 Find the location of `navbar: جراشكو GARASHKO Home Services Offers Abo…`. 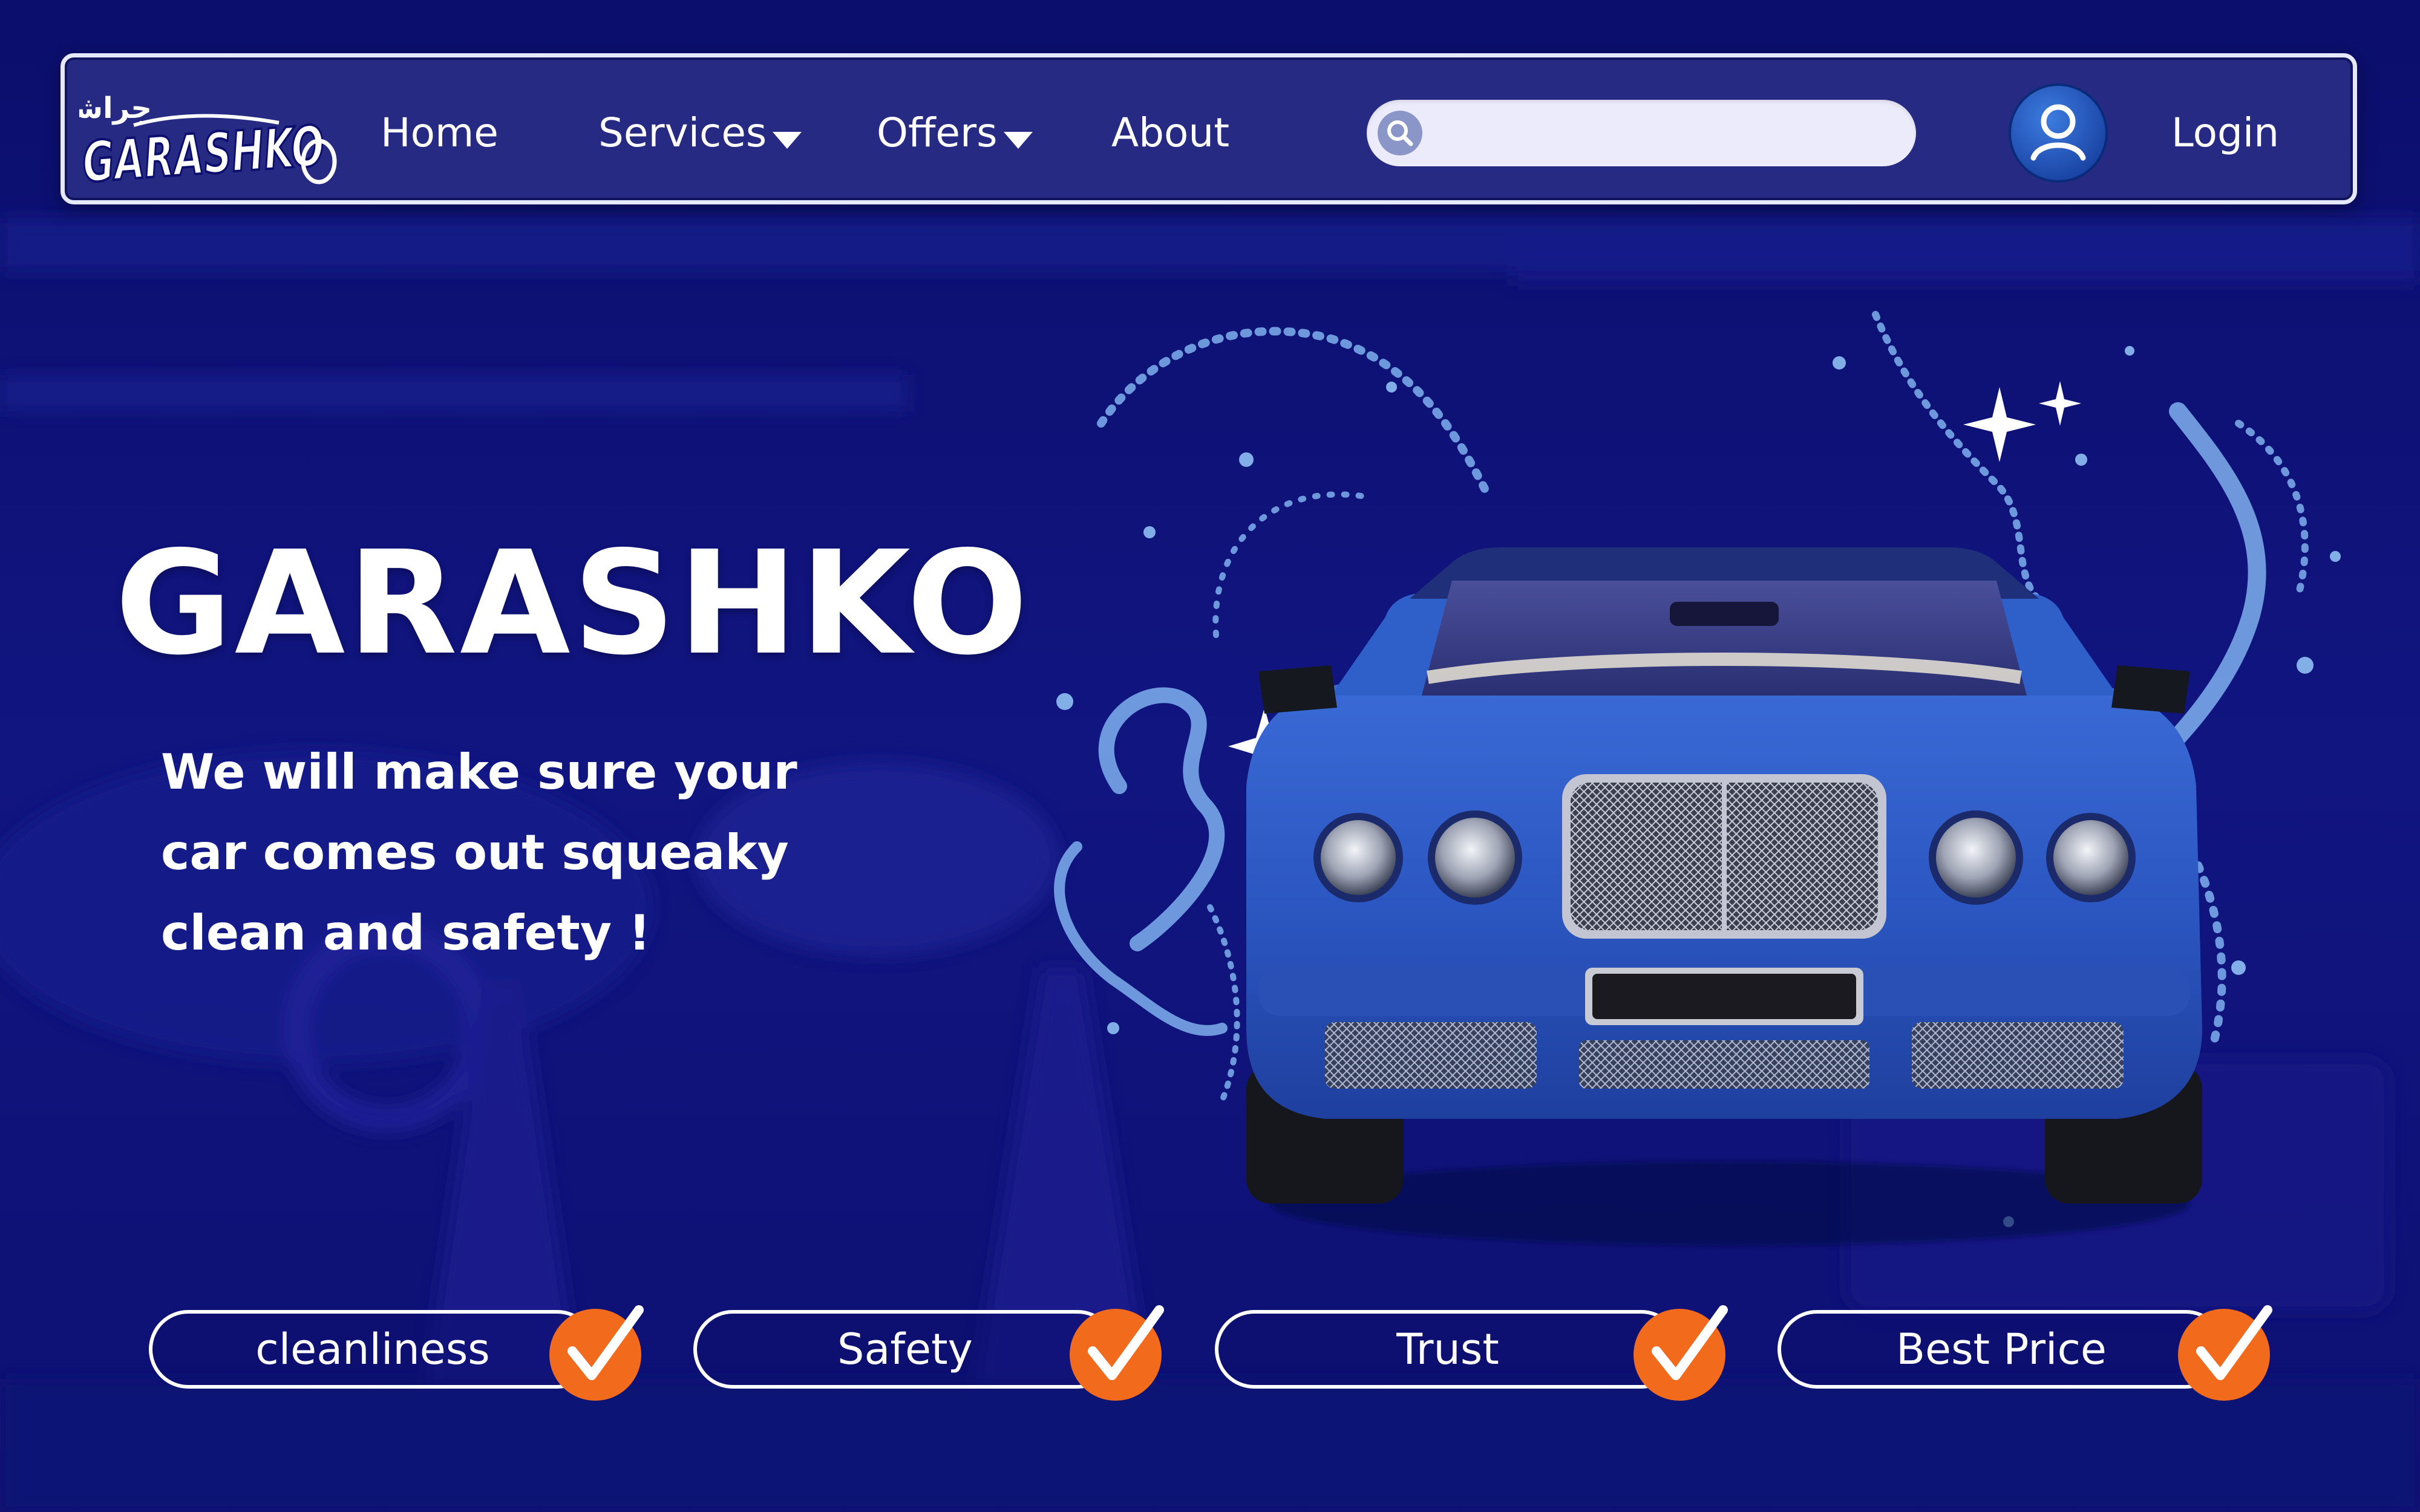

navbar: جراشكو GARASHKO Home Services Offers Abo… is located at coordinates (1208, 128).